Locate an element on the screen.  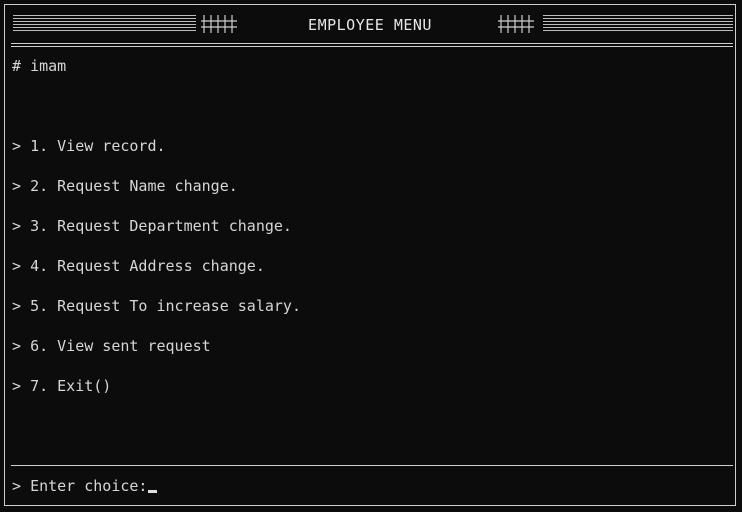
menu-header: EMPLOYEE MENU is located at coordinates (370, 27).